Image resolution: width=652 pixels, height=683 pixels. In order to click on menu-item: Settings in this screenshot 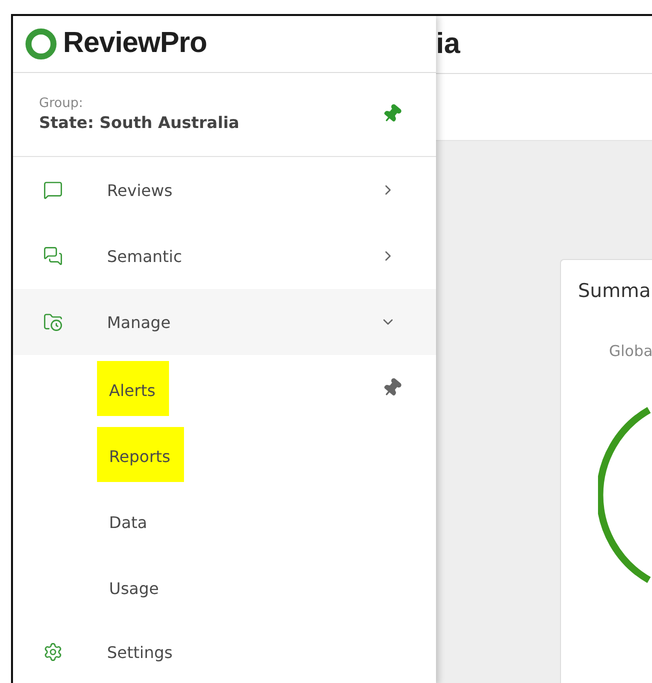, I will do `click(224, 651)`.